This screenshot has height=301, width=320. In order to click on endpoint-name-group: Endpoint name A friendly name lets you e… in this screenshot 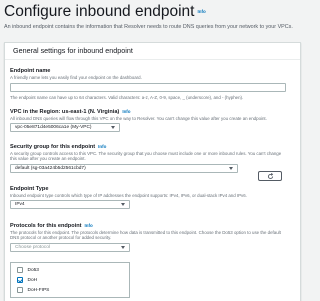, I will do `click(148, 84)`.